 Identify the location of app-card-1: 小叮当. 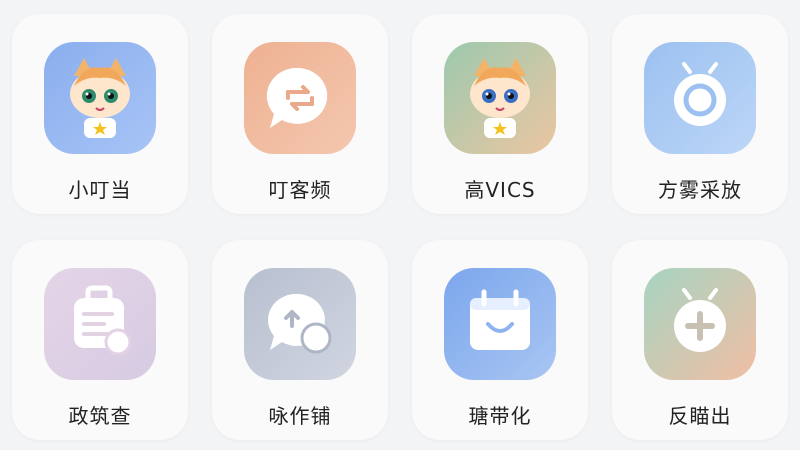
(100, 114).